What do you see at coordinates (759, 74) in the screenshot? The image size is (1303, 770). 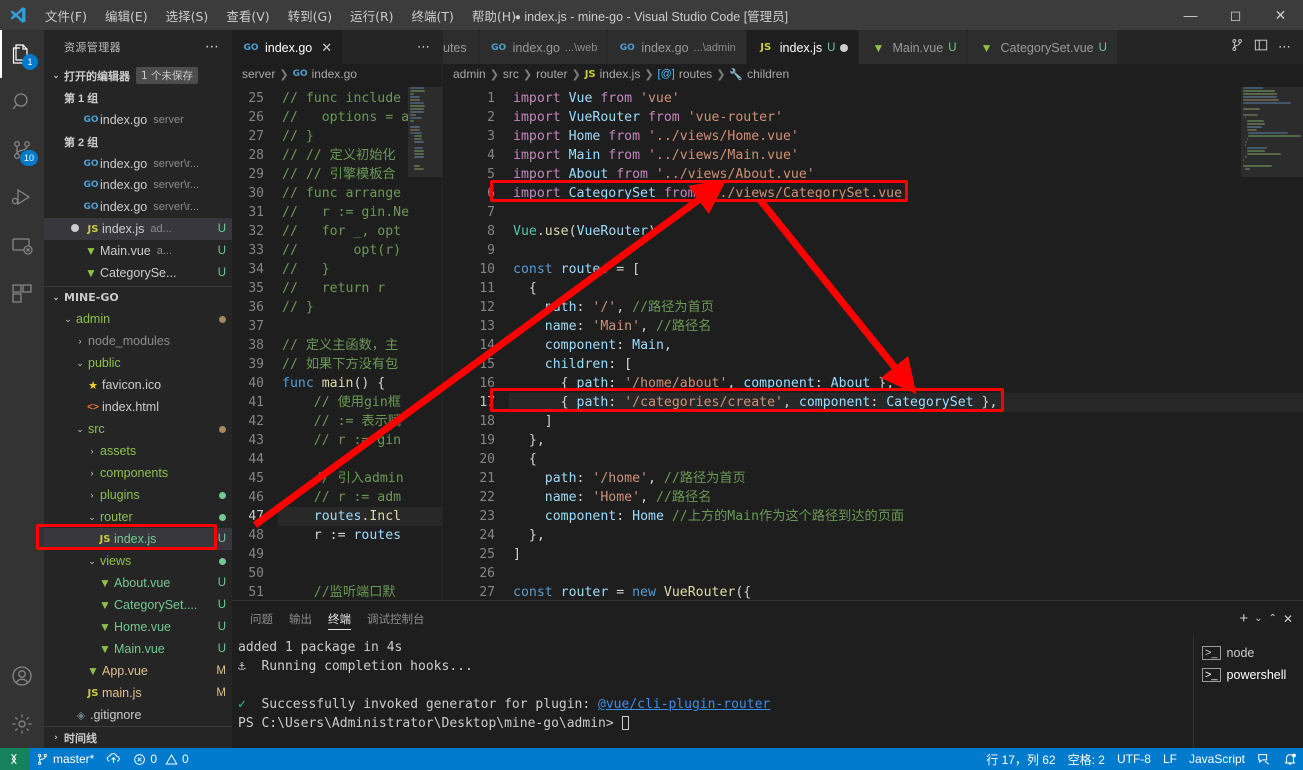 I see `breadcrumb-item-children: 🔧 children` at bounding box center [759, 74].